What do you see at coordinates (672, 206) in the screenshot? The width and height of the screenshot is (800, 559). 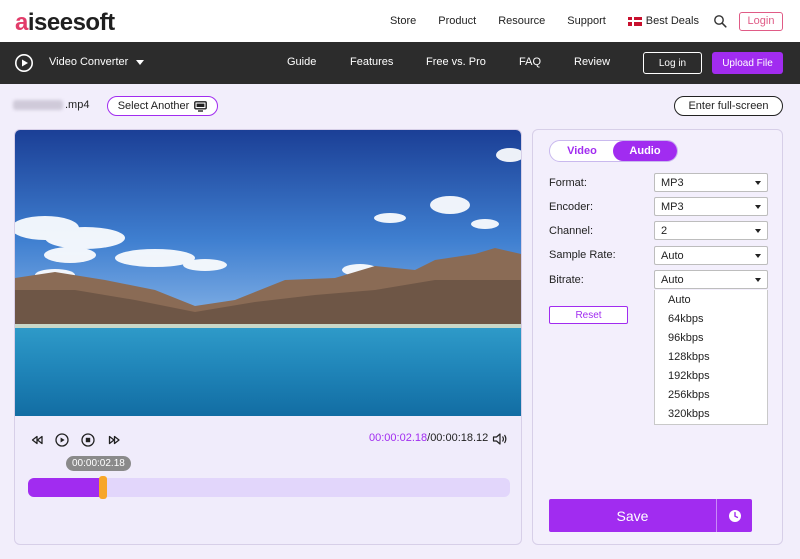 I see `encoder-value: MP3` at bounding box center [672, 206].